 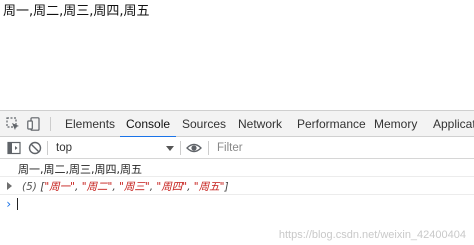 What do you see at coordinates (237, 168) in the screenshot?
I see `console-log-row: 周一,周二,周三,周四,周五` at bounding box center [237, 168].